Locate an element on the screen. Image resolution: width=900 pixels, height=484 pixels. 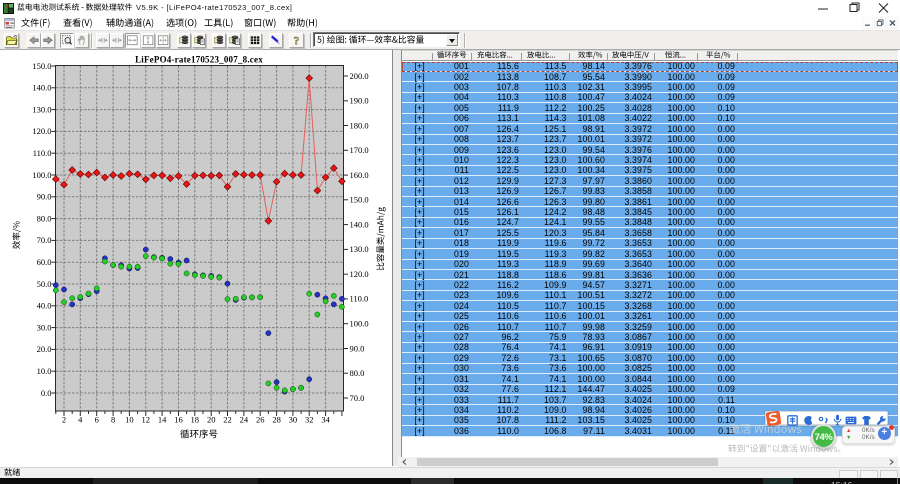
svg-text: 18 is located at coordinates (195, 420).